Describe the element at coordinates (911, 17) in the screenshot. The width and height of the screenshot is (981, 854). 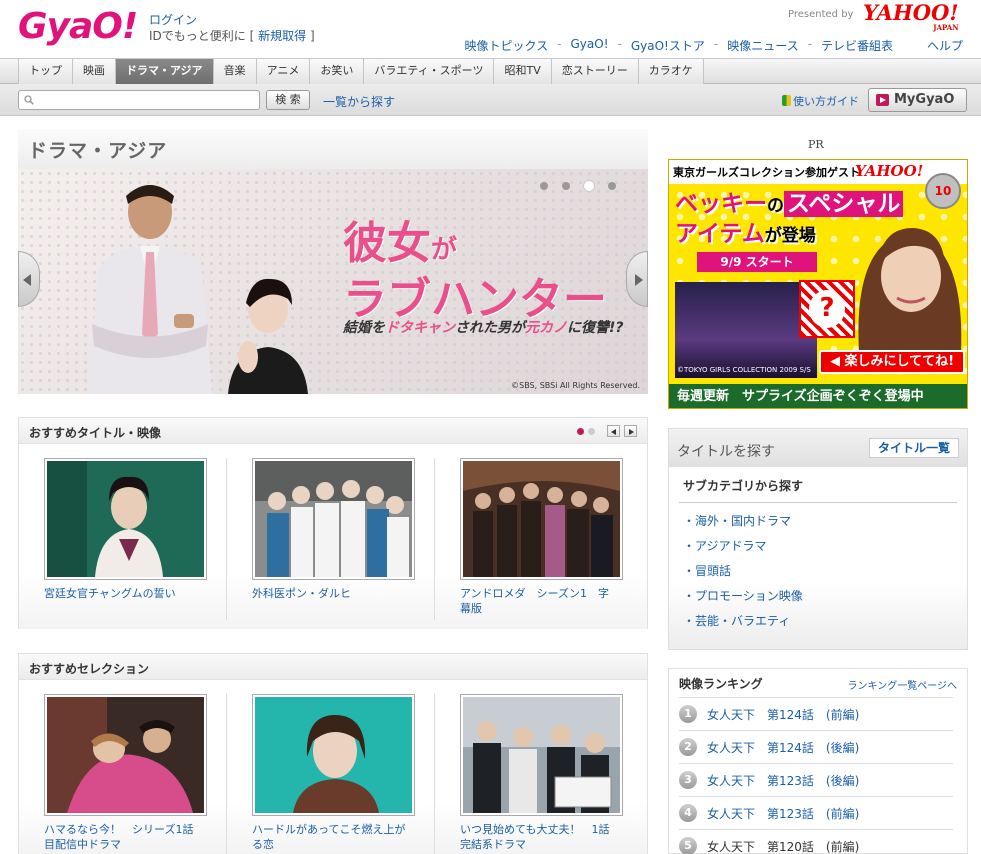
I see `yahoo-logo: YAHOO! JAPAN` at that location.